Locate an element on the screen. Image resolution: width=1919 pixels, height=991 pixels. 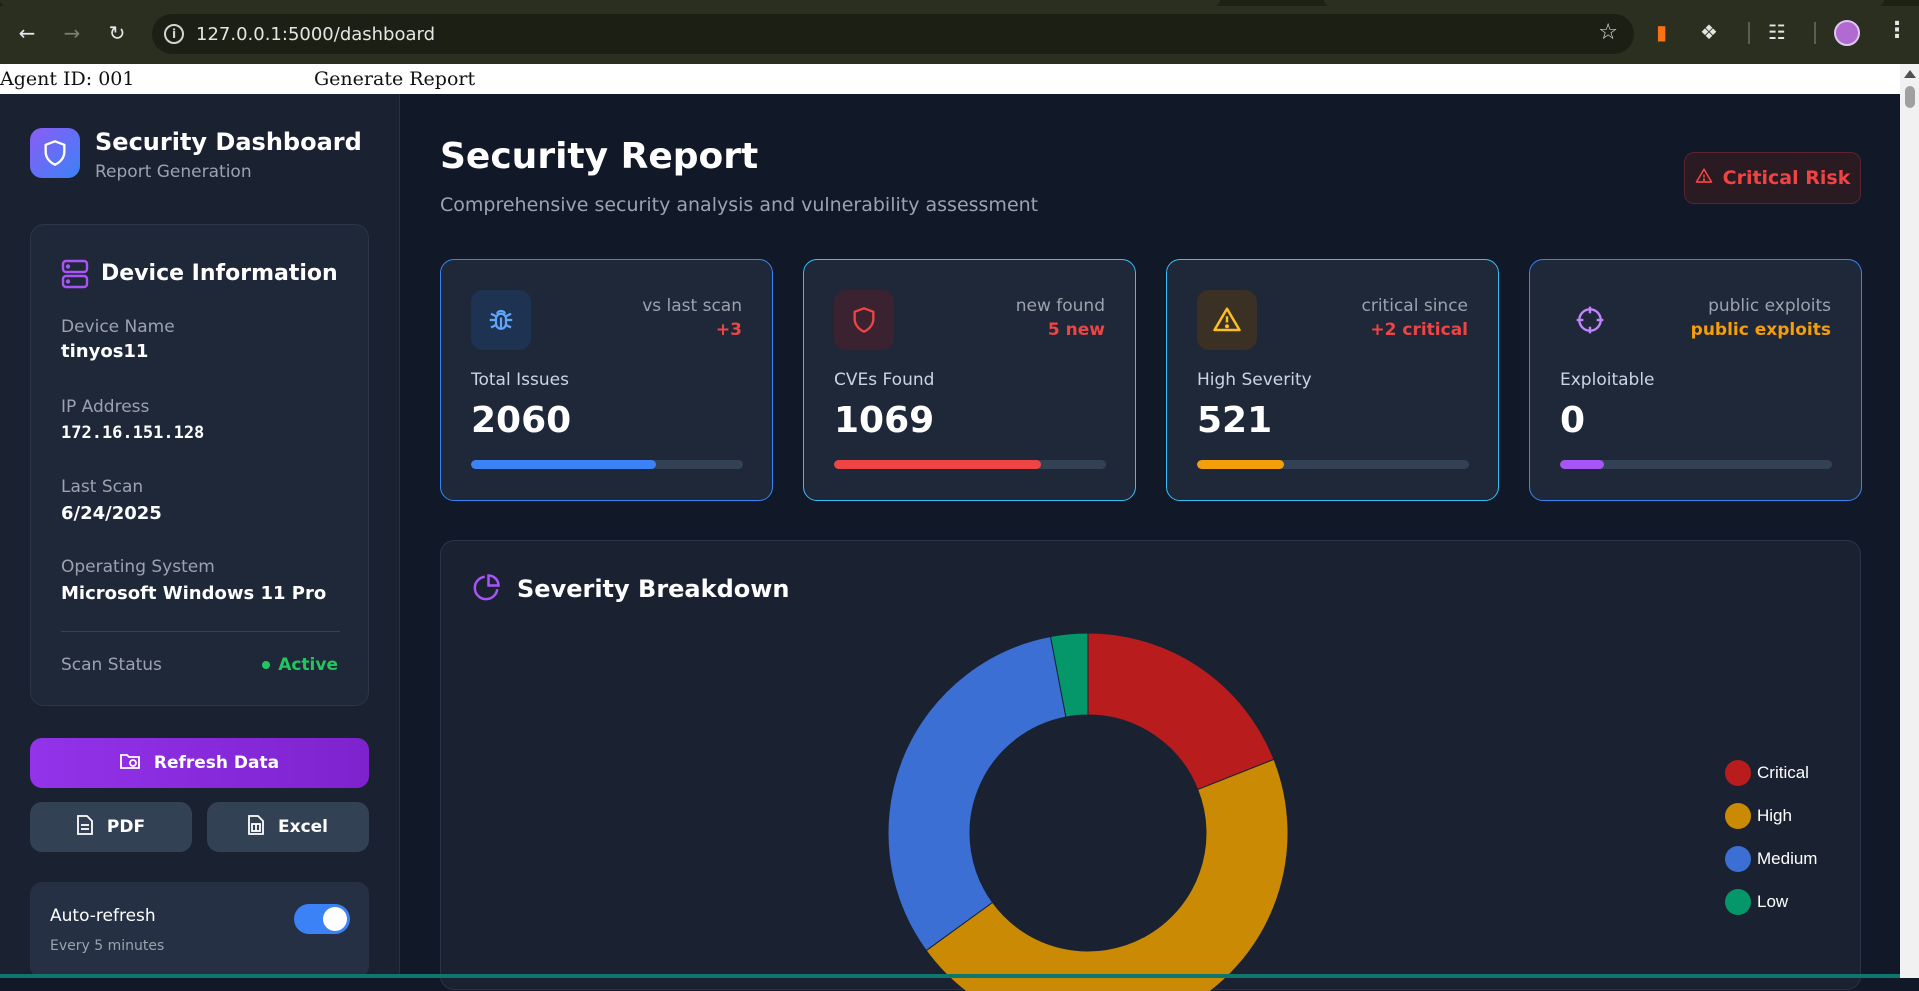
legend-label: Low is located at coordinates (1773, 901).